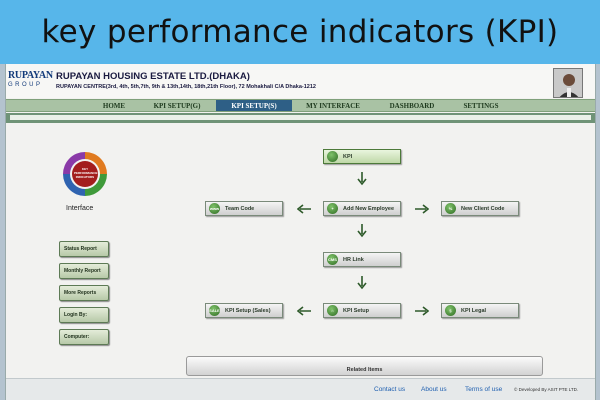 Image resolution: width=600 pixels, height=400 pixels. I want to click on nav-my-interface: MY INTERFACE, so click(333, 105).